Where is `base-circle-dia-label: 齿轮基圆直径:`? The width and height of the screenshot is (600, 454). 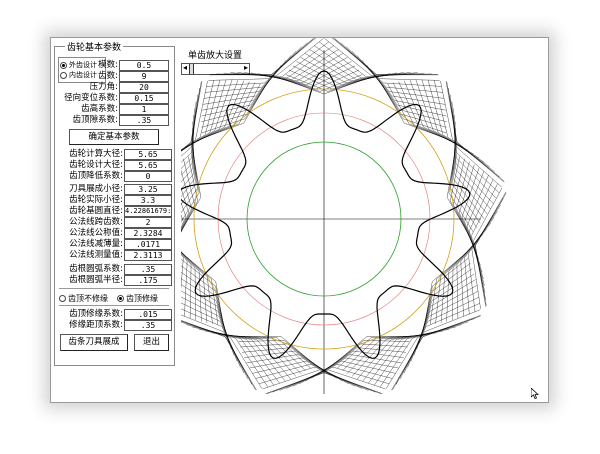 base-circle-dia-label: 齿轮基圆直径: is located at coordinates (96, 211).